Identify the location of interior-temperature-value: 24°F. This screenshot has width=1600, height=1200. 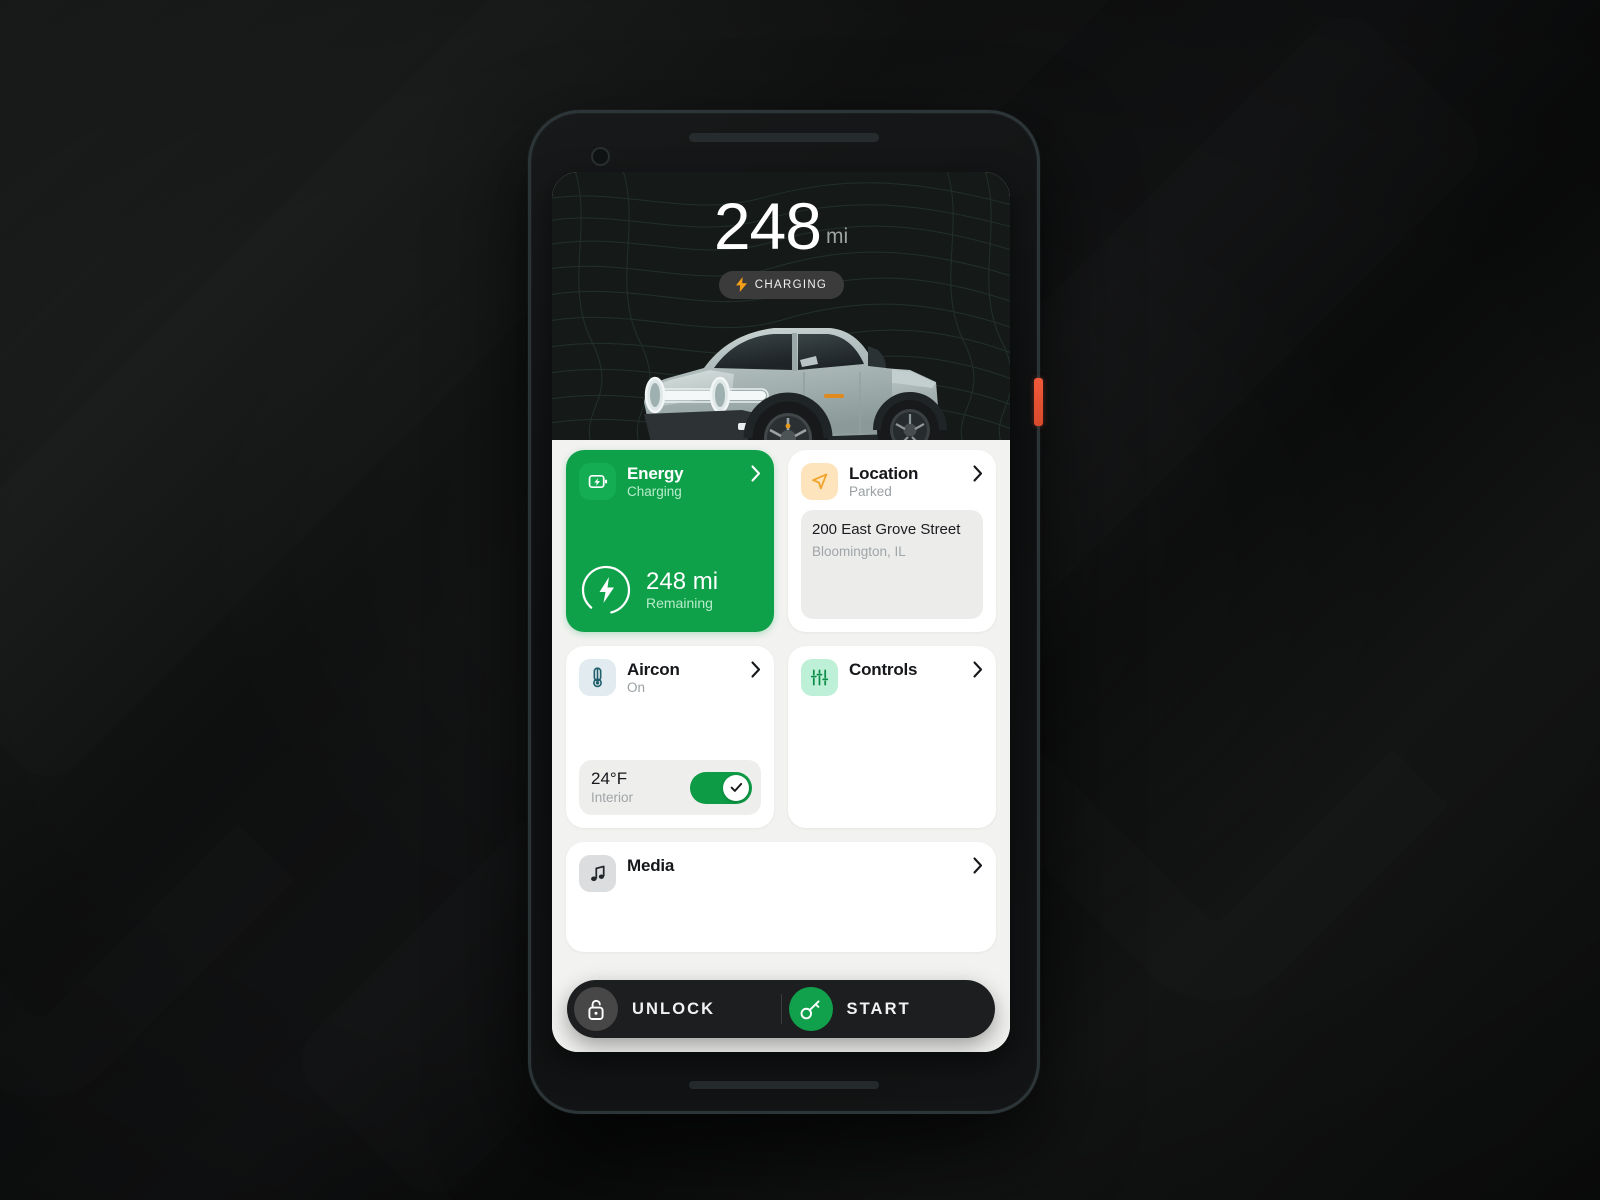
(609, 779).